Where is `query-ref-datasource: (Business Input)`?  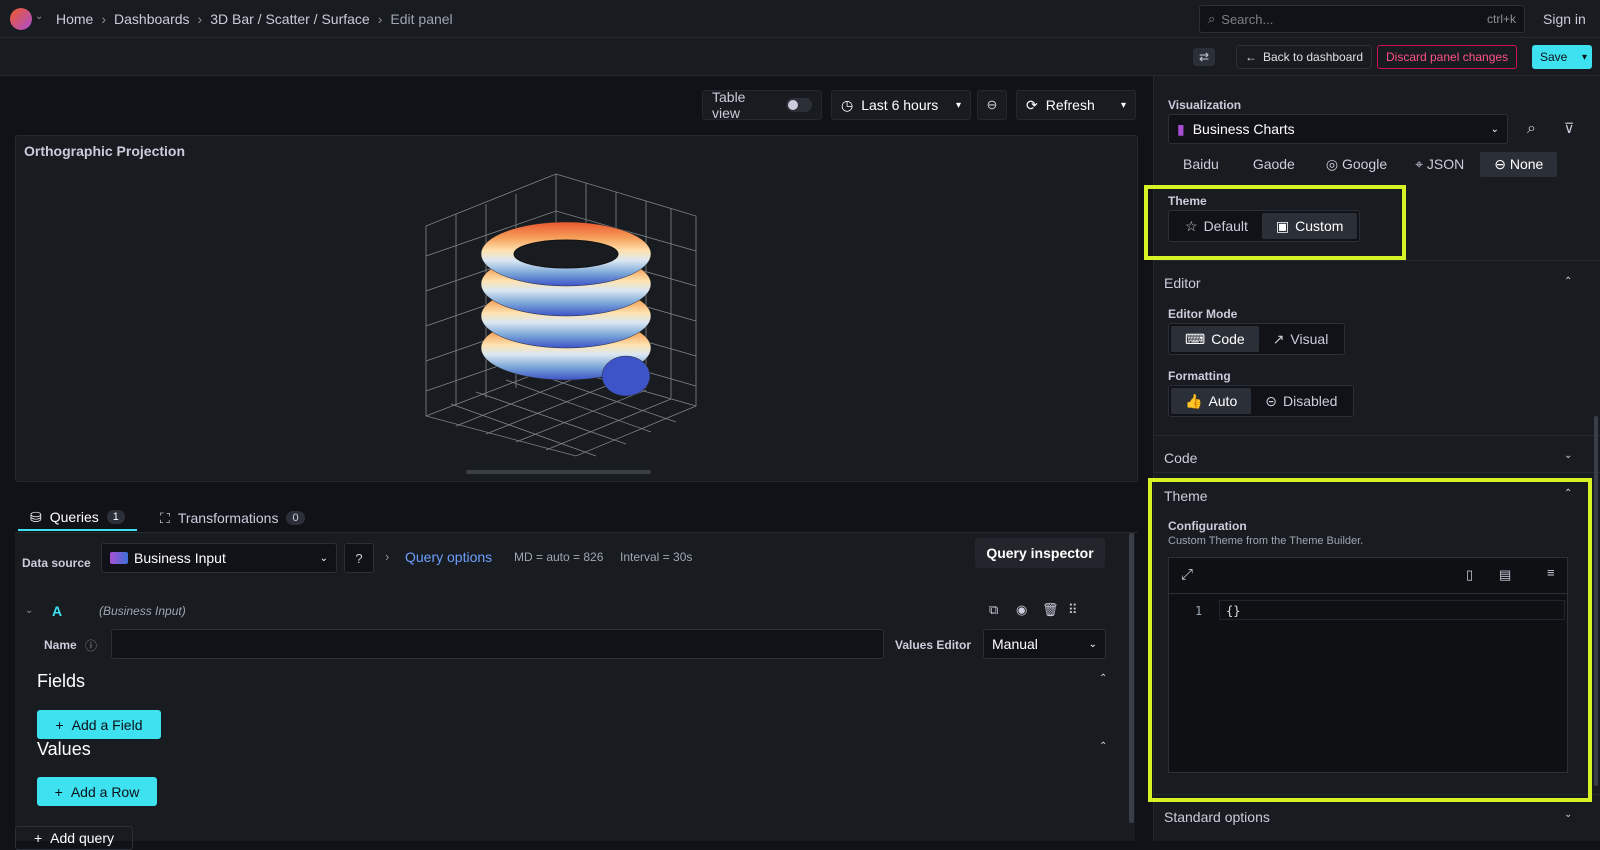 query-ref-datasource: (Business Input) is located at coordinates (142, 611).